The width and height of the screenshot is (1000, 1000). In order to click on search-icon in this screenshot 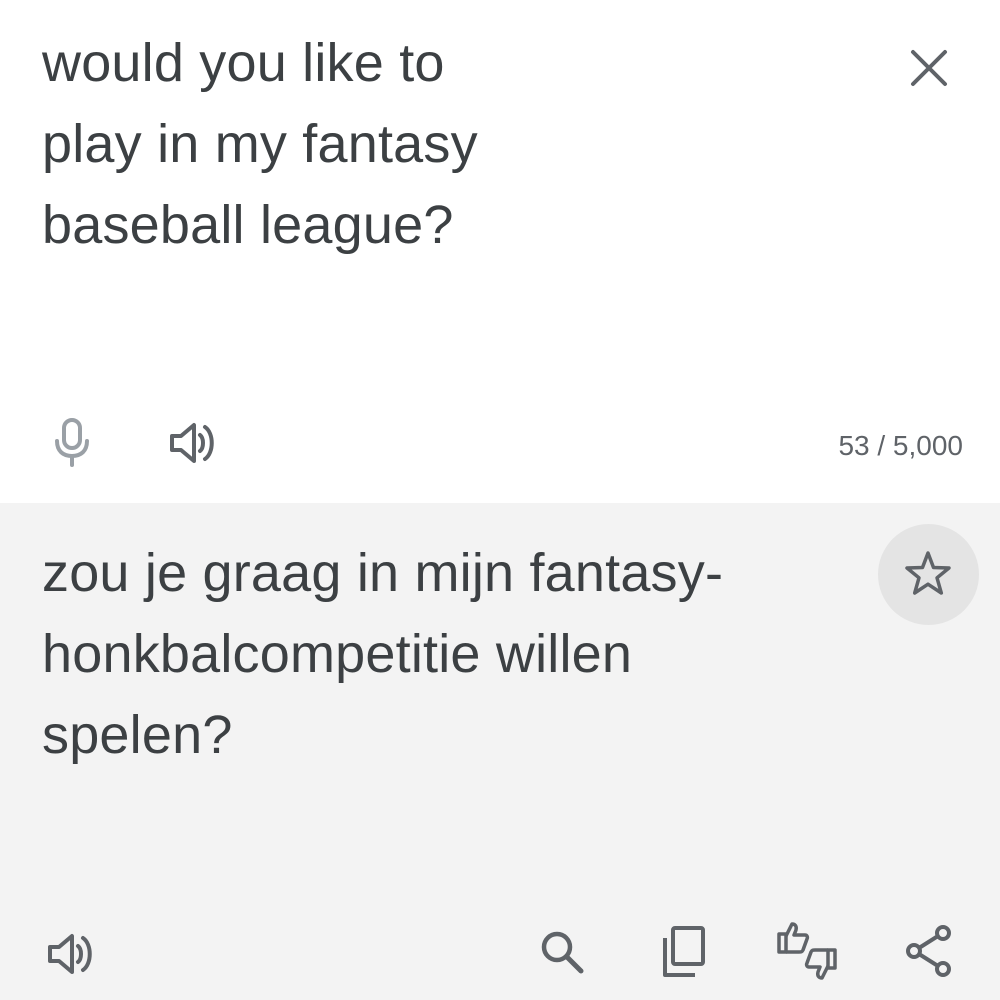, I will do `click(562, 952)`.